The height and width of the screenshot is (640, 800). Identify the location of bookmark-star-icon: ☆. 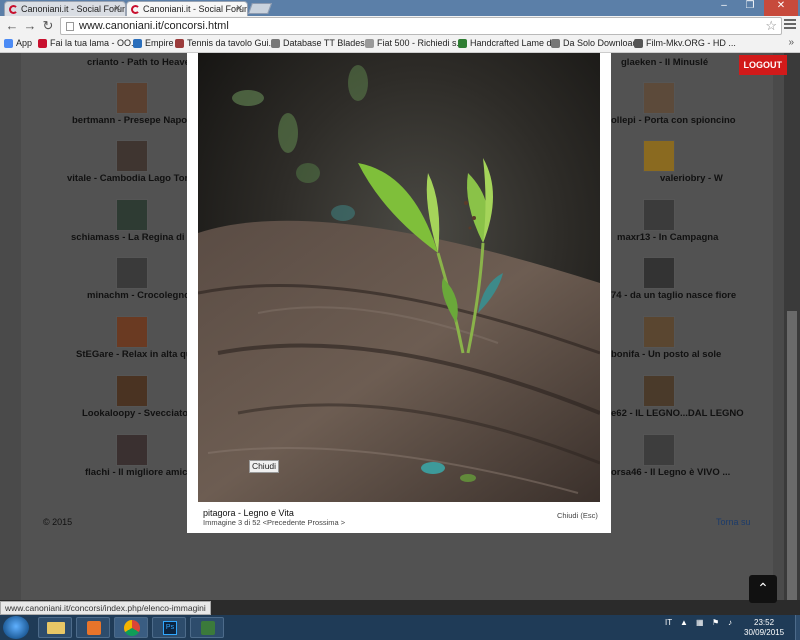
(771, 26).